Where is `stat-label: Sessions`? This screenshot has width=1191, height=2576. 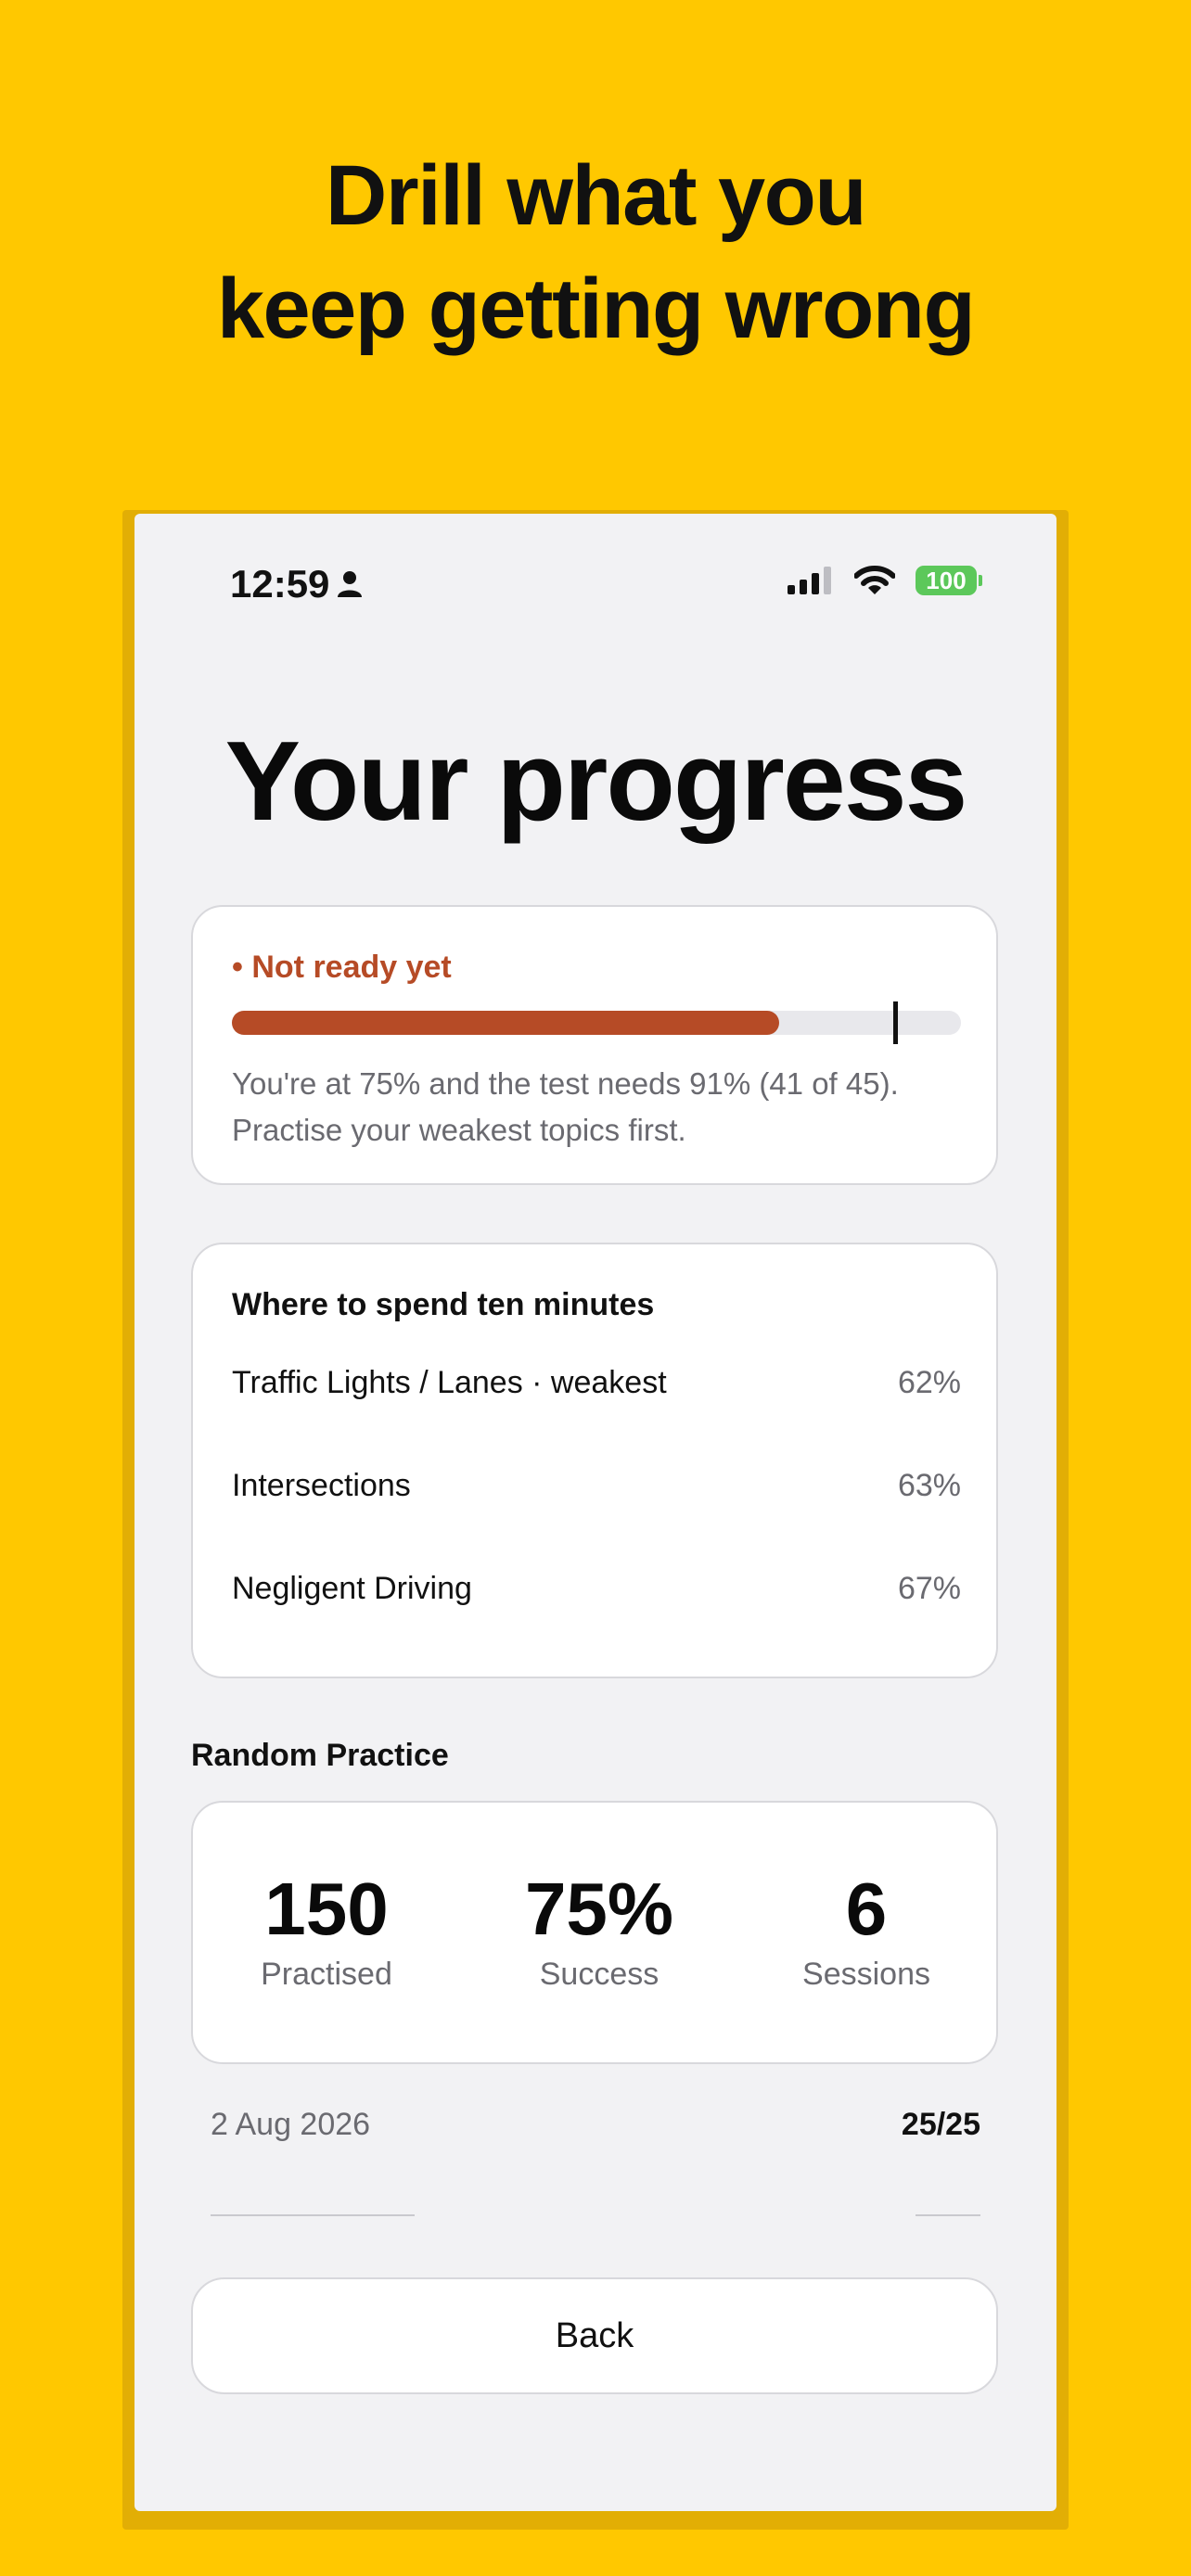
stat-label: Sessions is located at coordinates (866, 1975).